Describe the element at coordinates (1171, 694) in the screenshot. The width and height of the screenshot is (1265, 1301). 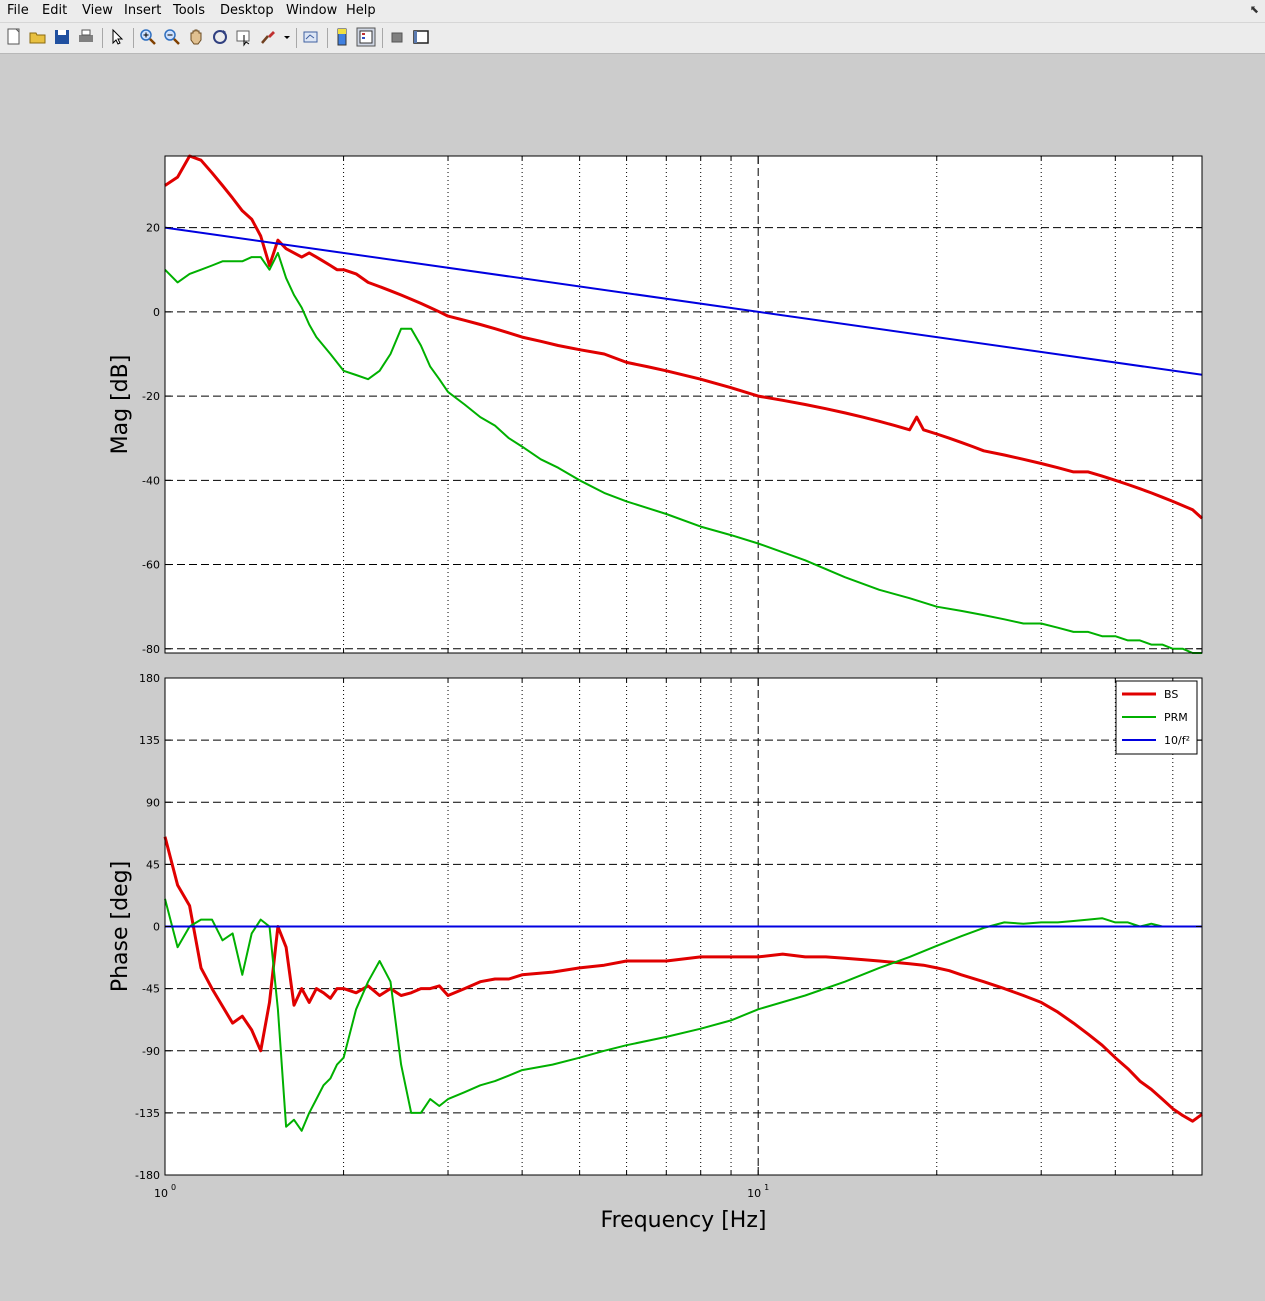
I see `legend-label: BS` at that location.